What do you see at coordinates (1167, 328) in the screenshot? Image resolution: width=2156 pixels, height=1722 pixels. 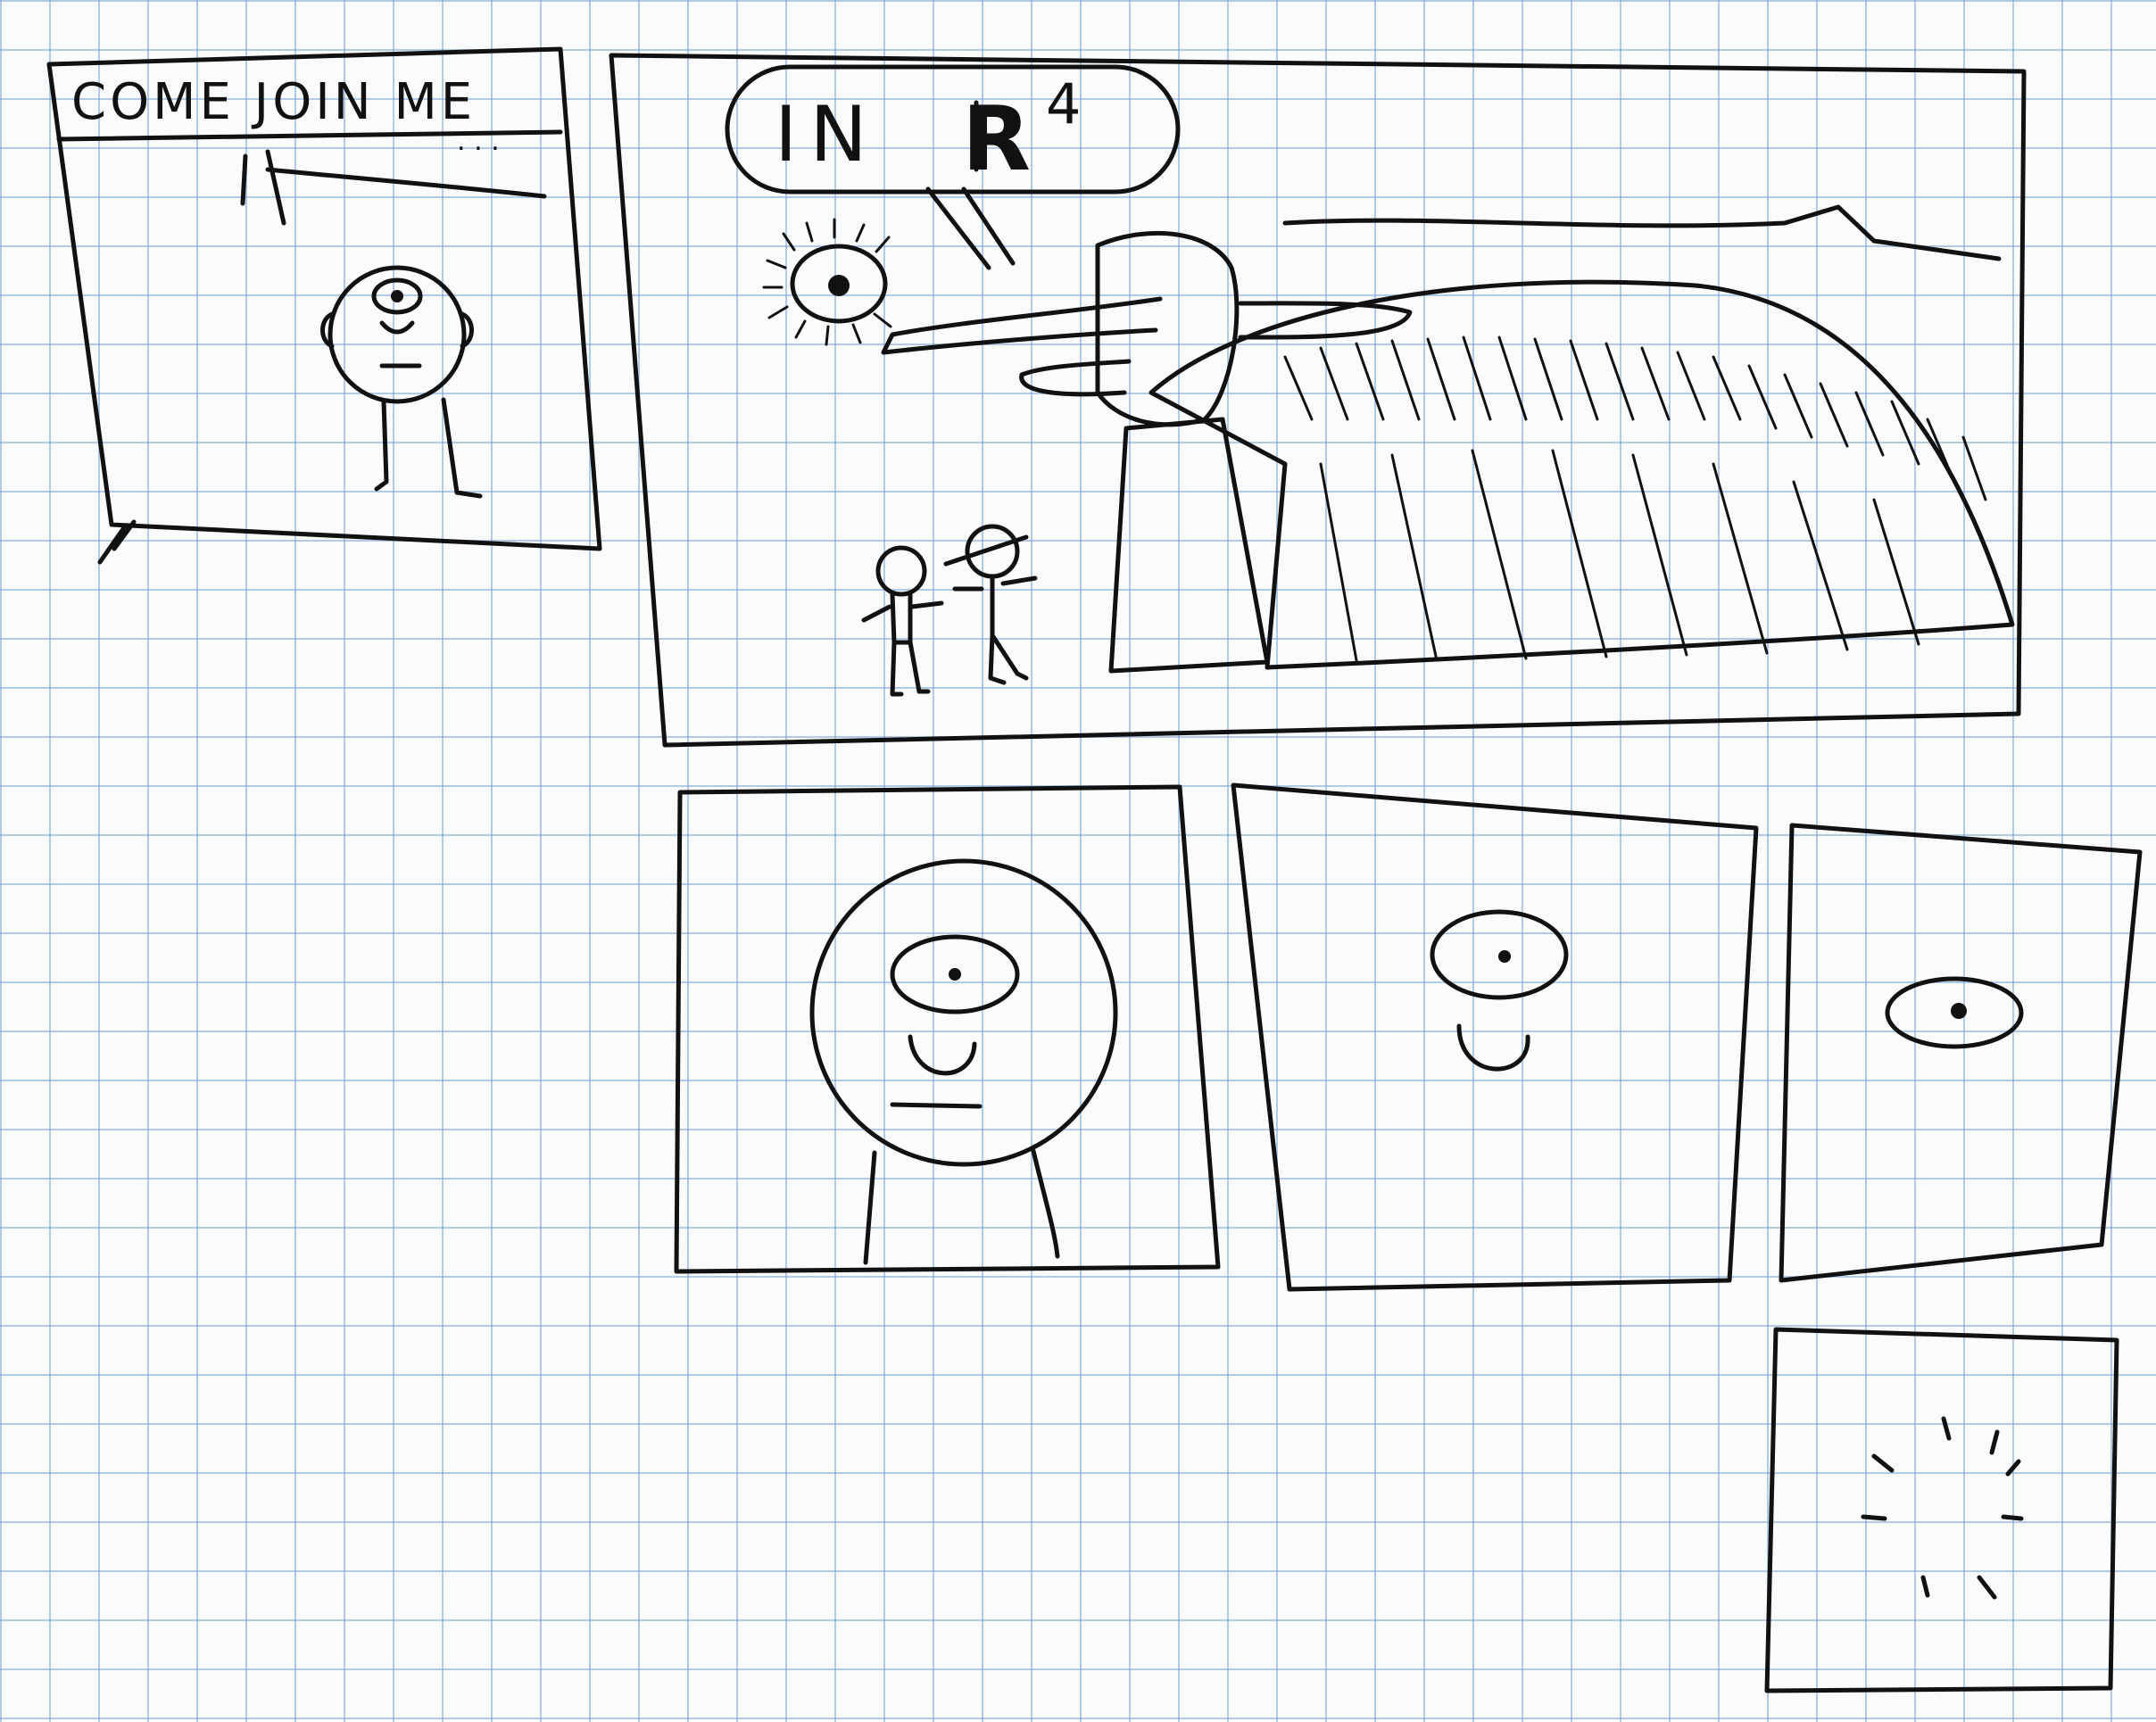 I see `creature-head` at bounding box center [1167, 328].